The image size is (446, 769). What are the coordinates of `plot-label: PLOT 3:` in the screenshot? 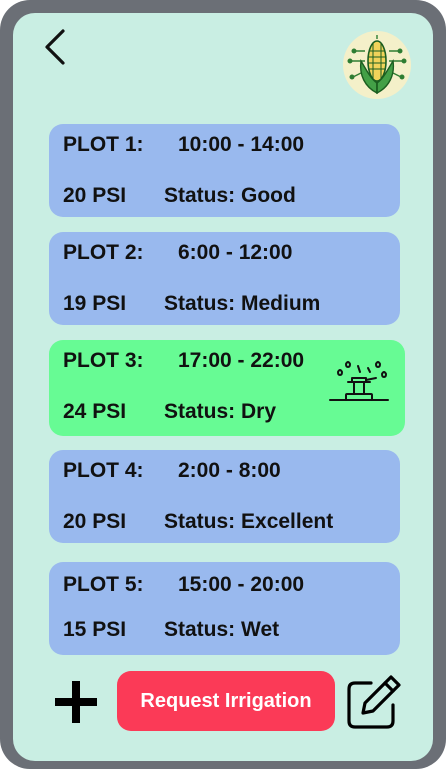 It's located at (103, 360).